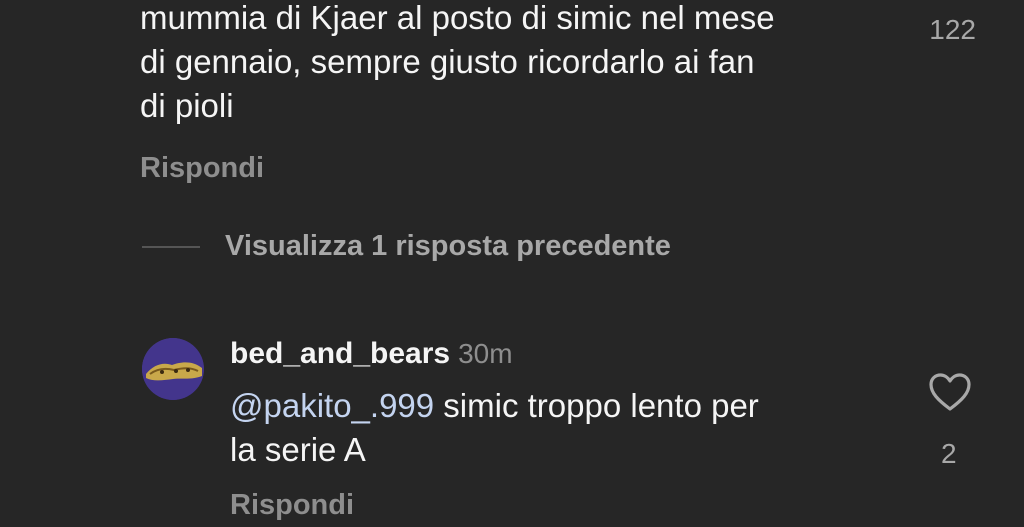 This screenshot has width=1024, height=527. I want to click on reply-header: bed_and_bears 30m, so click(371, 354).